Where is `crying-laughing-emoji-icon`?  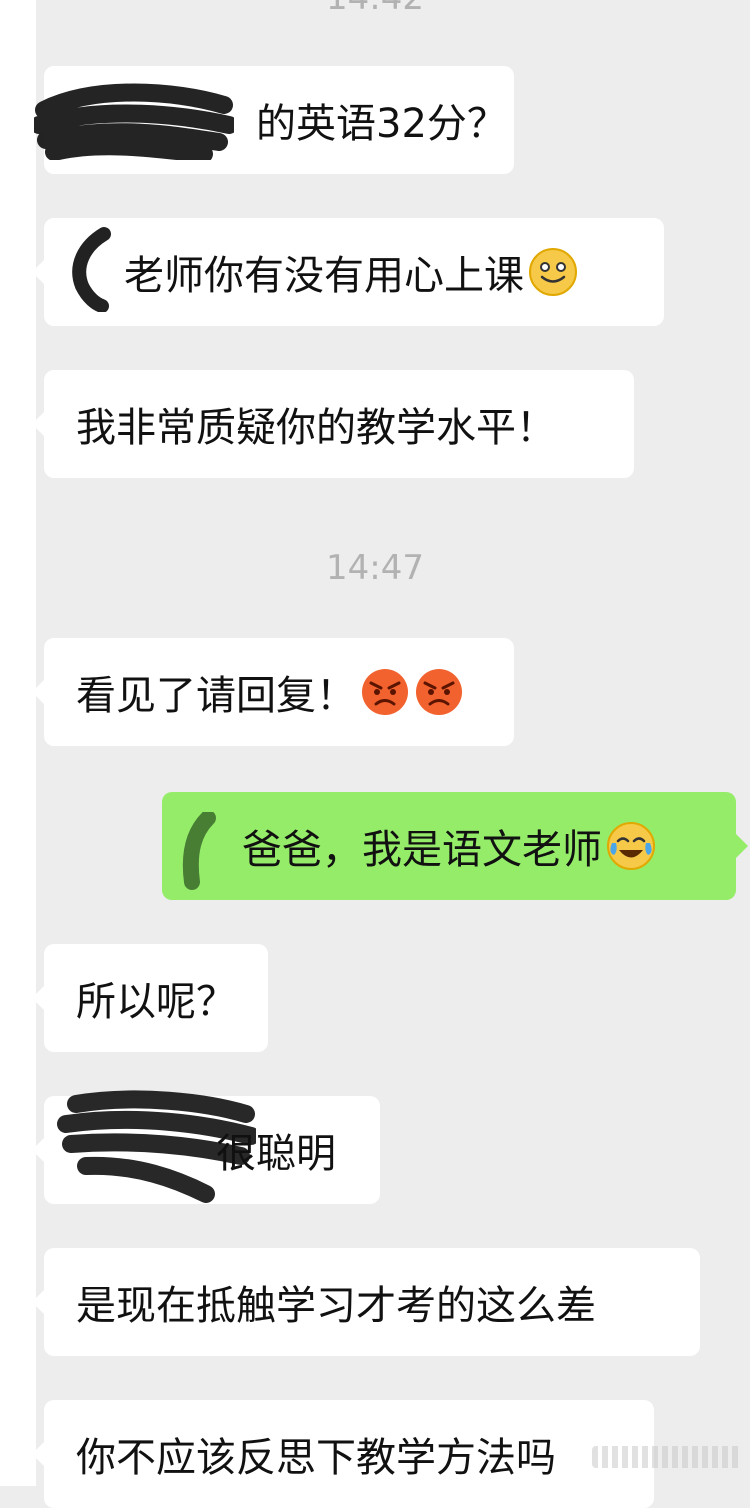
crying-laughing-emoji-icon is located at coordinates (631, 846).